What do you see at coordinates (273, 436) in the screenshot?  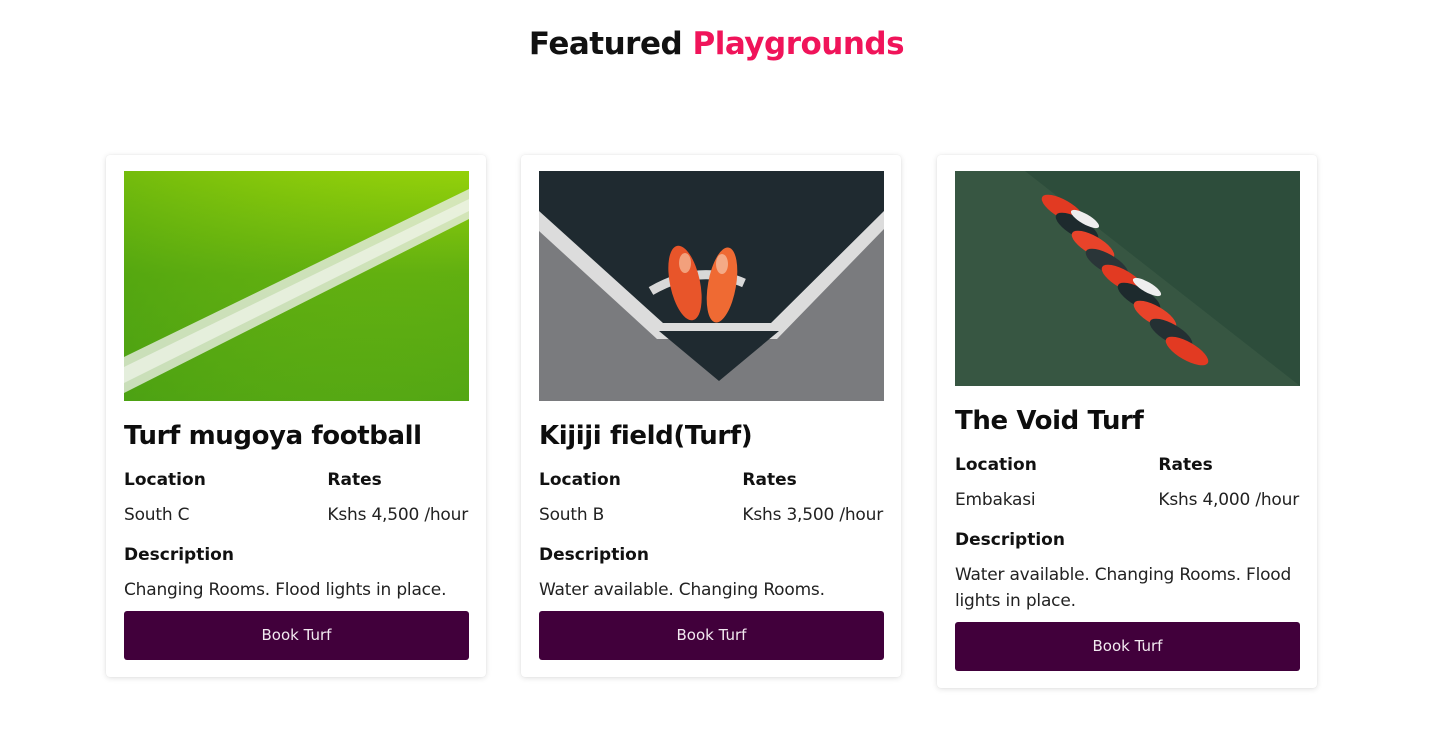 I see `card-title: Turf mugoya football` at bounding box center [273, 436].